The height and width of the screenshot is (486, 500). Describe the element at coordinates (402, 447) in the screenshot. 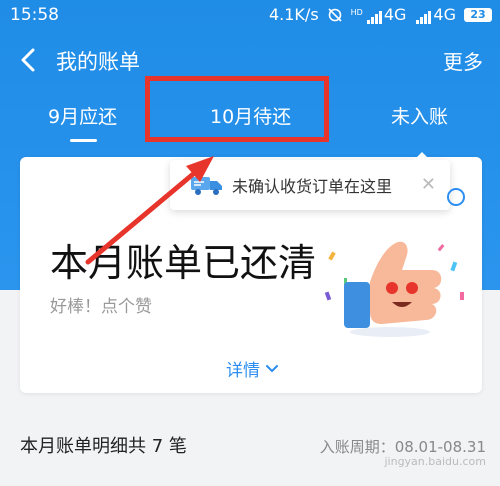

I see `billing-cycle: 入账周期：08.01-08.31` at that location.